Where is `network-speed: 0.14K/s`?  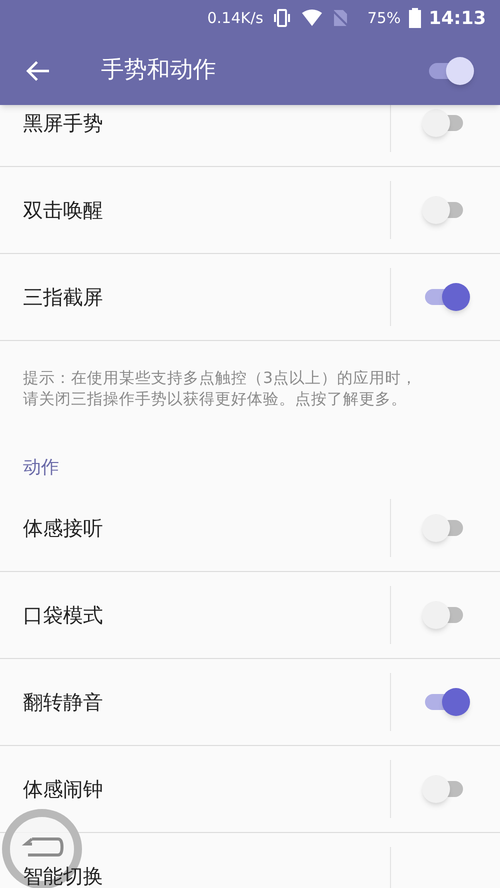 network-speed: 0.14K/s is located at coordinates (235, 18).